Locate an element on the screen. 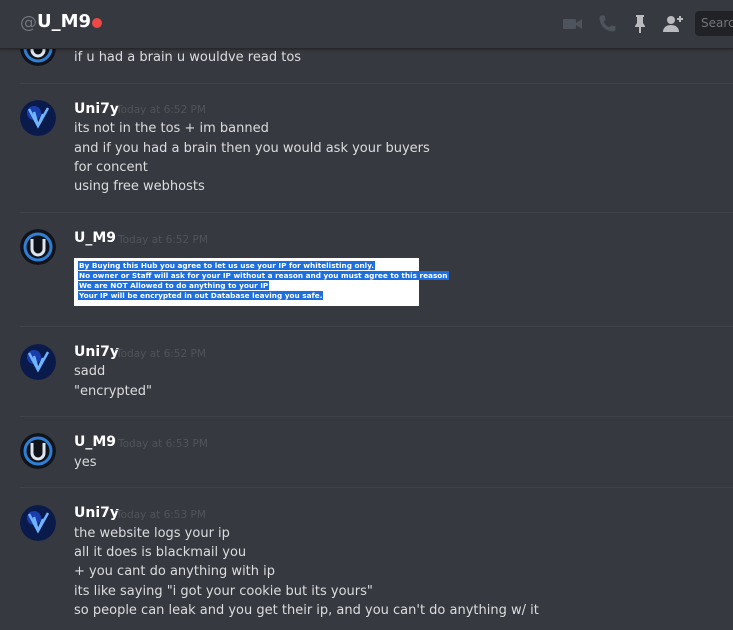 This screenshot has height=630, width=733. phone-icon is located at coordinates (607, 24).